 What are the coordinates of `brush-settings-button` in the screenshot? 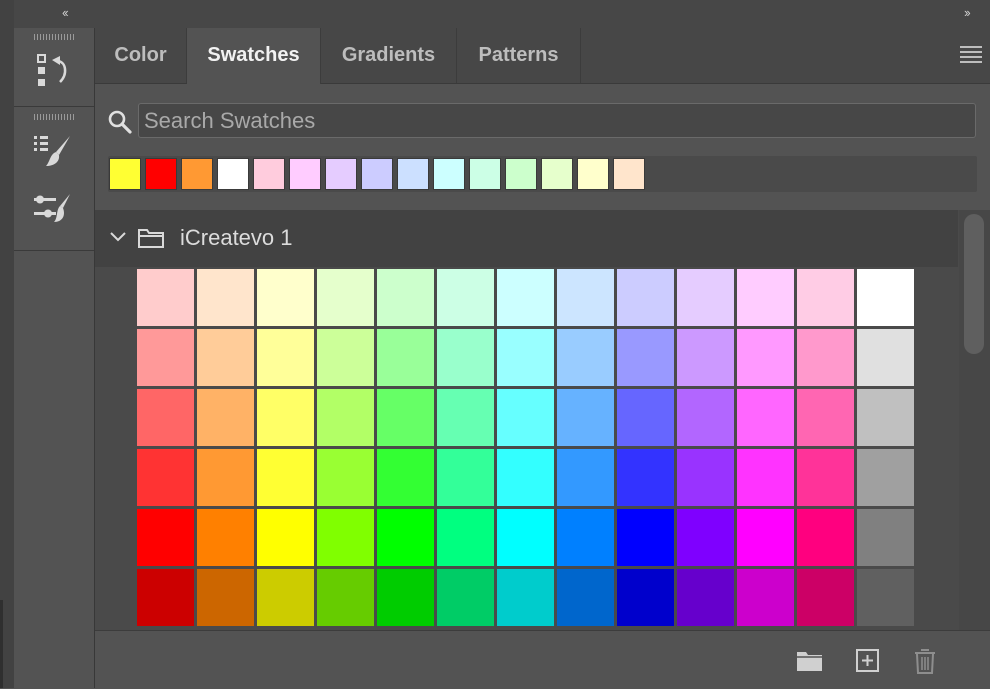 It's located at (52, 150).